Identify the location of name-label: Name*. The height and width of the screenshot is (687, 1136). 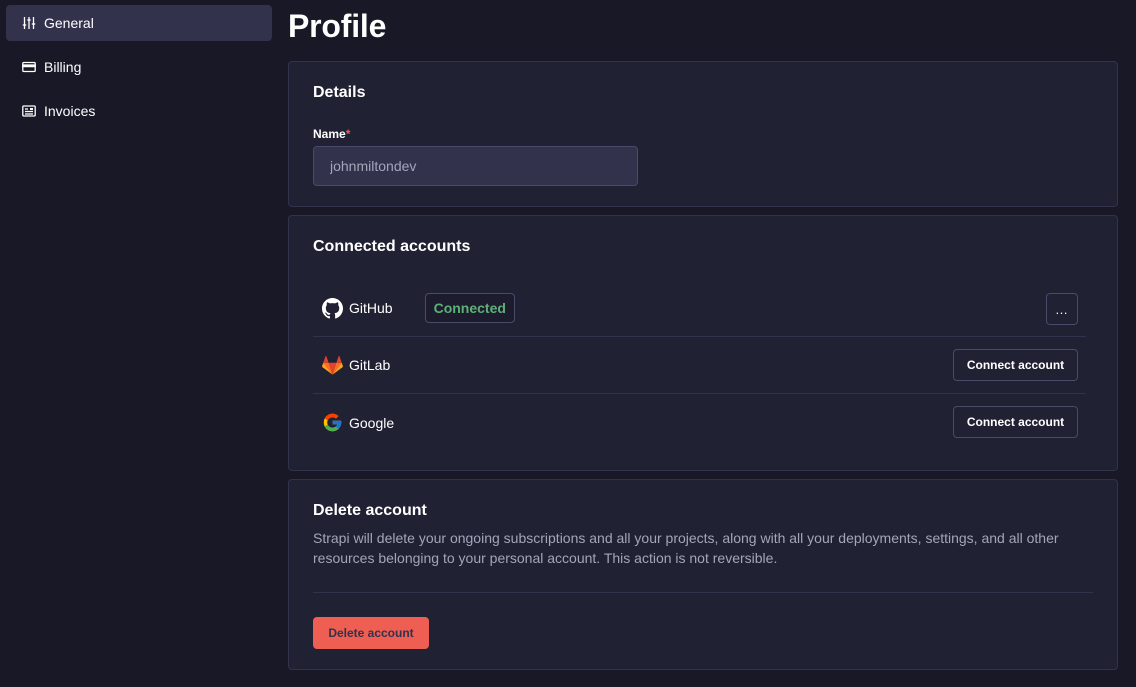
(331, 134).